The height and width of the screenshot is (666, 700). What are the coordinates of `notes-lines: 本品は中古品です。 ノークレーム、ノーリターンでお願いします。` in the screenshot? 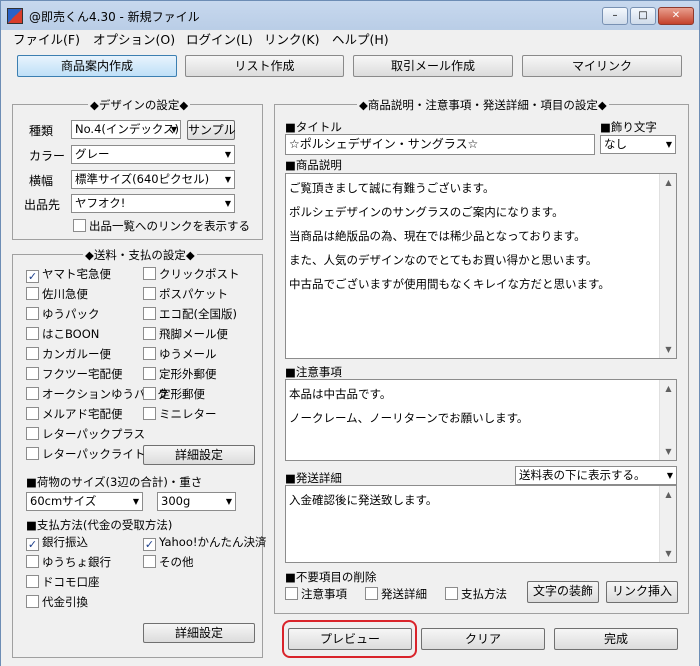 It's located at (472, 406).